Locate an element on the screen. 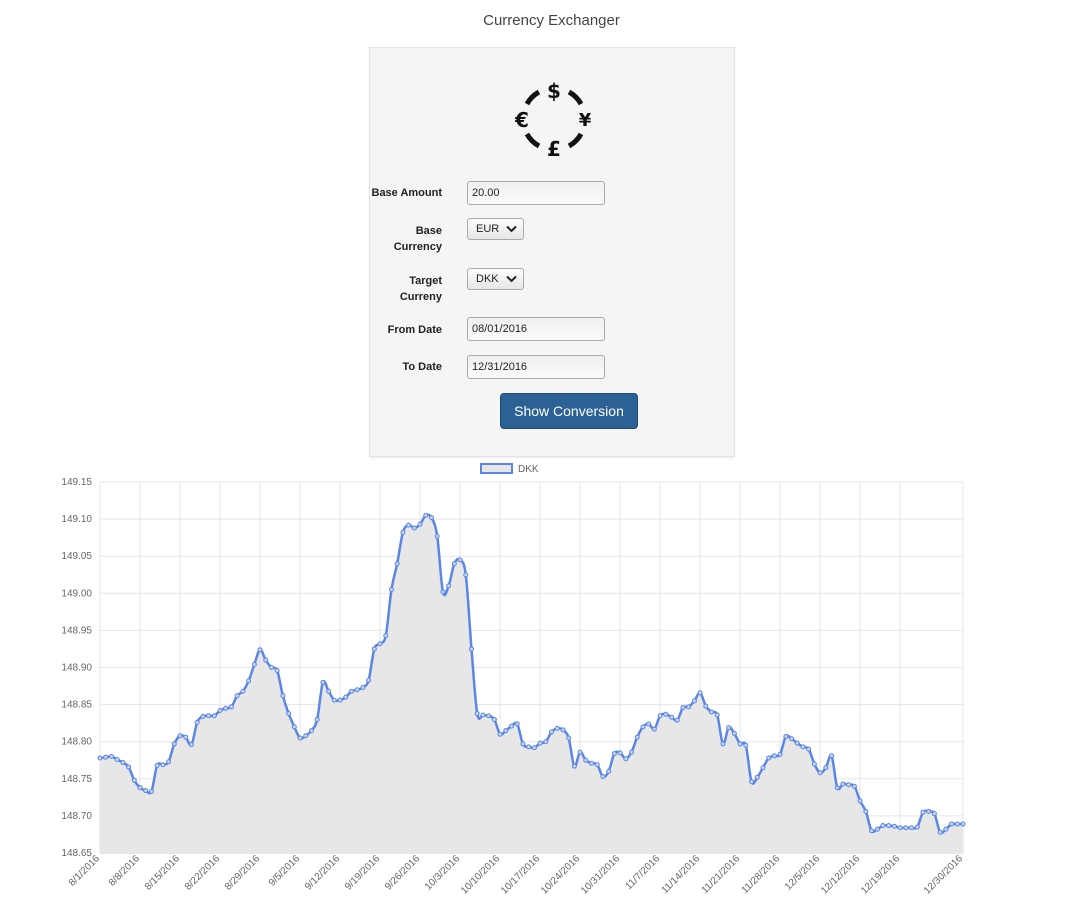 This screenshot has width=1069, height=921. x-tick-label: 8/15/2016 is located at coordinates (163, 873).